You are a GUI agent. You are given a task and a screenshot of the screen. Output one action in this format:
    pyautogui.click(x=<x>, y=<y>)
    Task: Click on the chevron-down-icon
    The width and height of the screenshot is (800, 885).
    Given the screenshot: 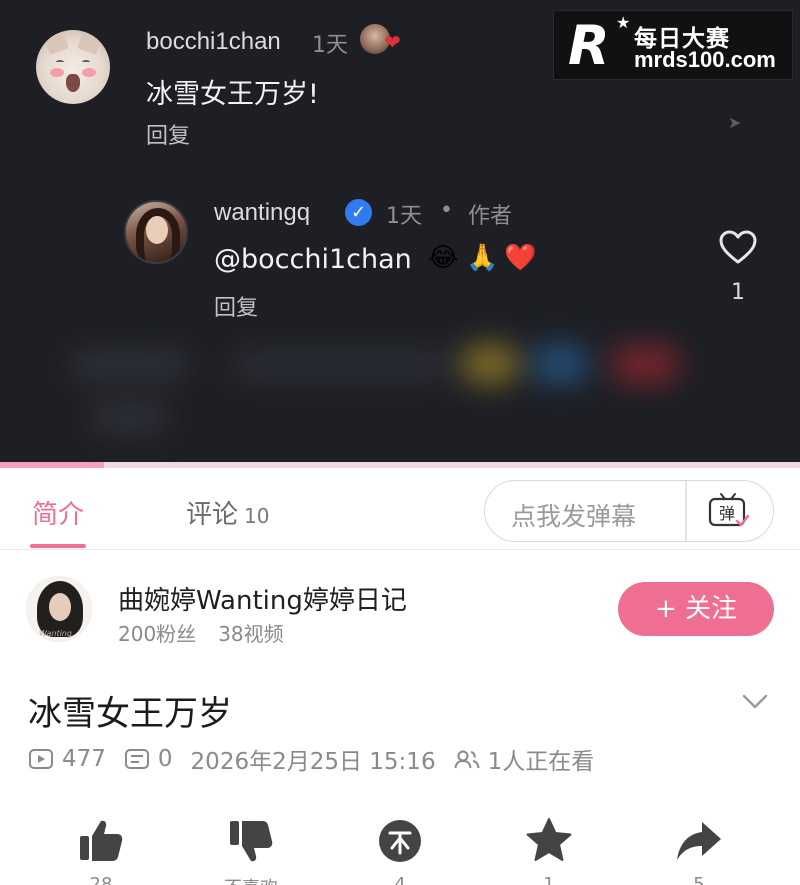 What is the action you would take?
    pyautogui.click(x=755, y=702)
    